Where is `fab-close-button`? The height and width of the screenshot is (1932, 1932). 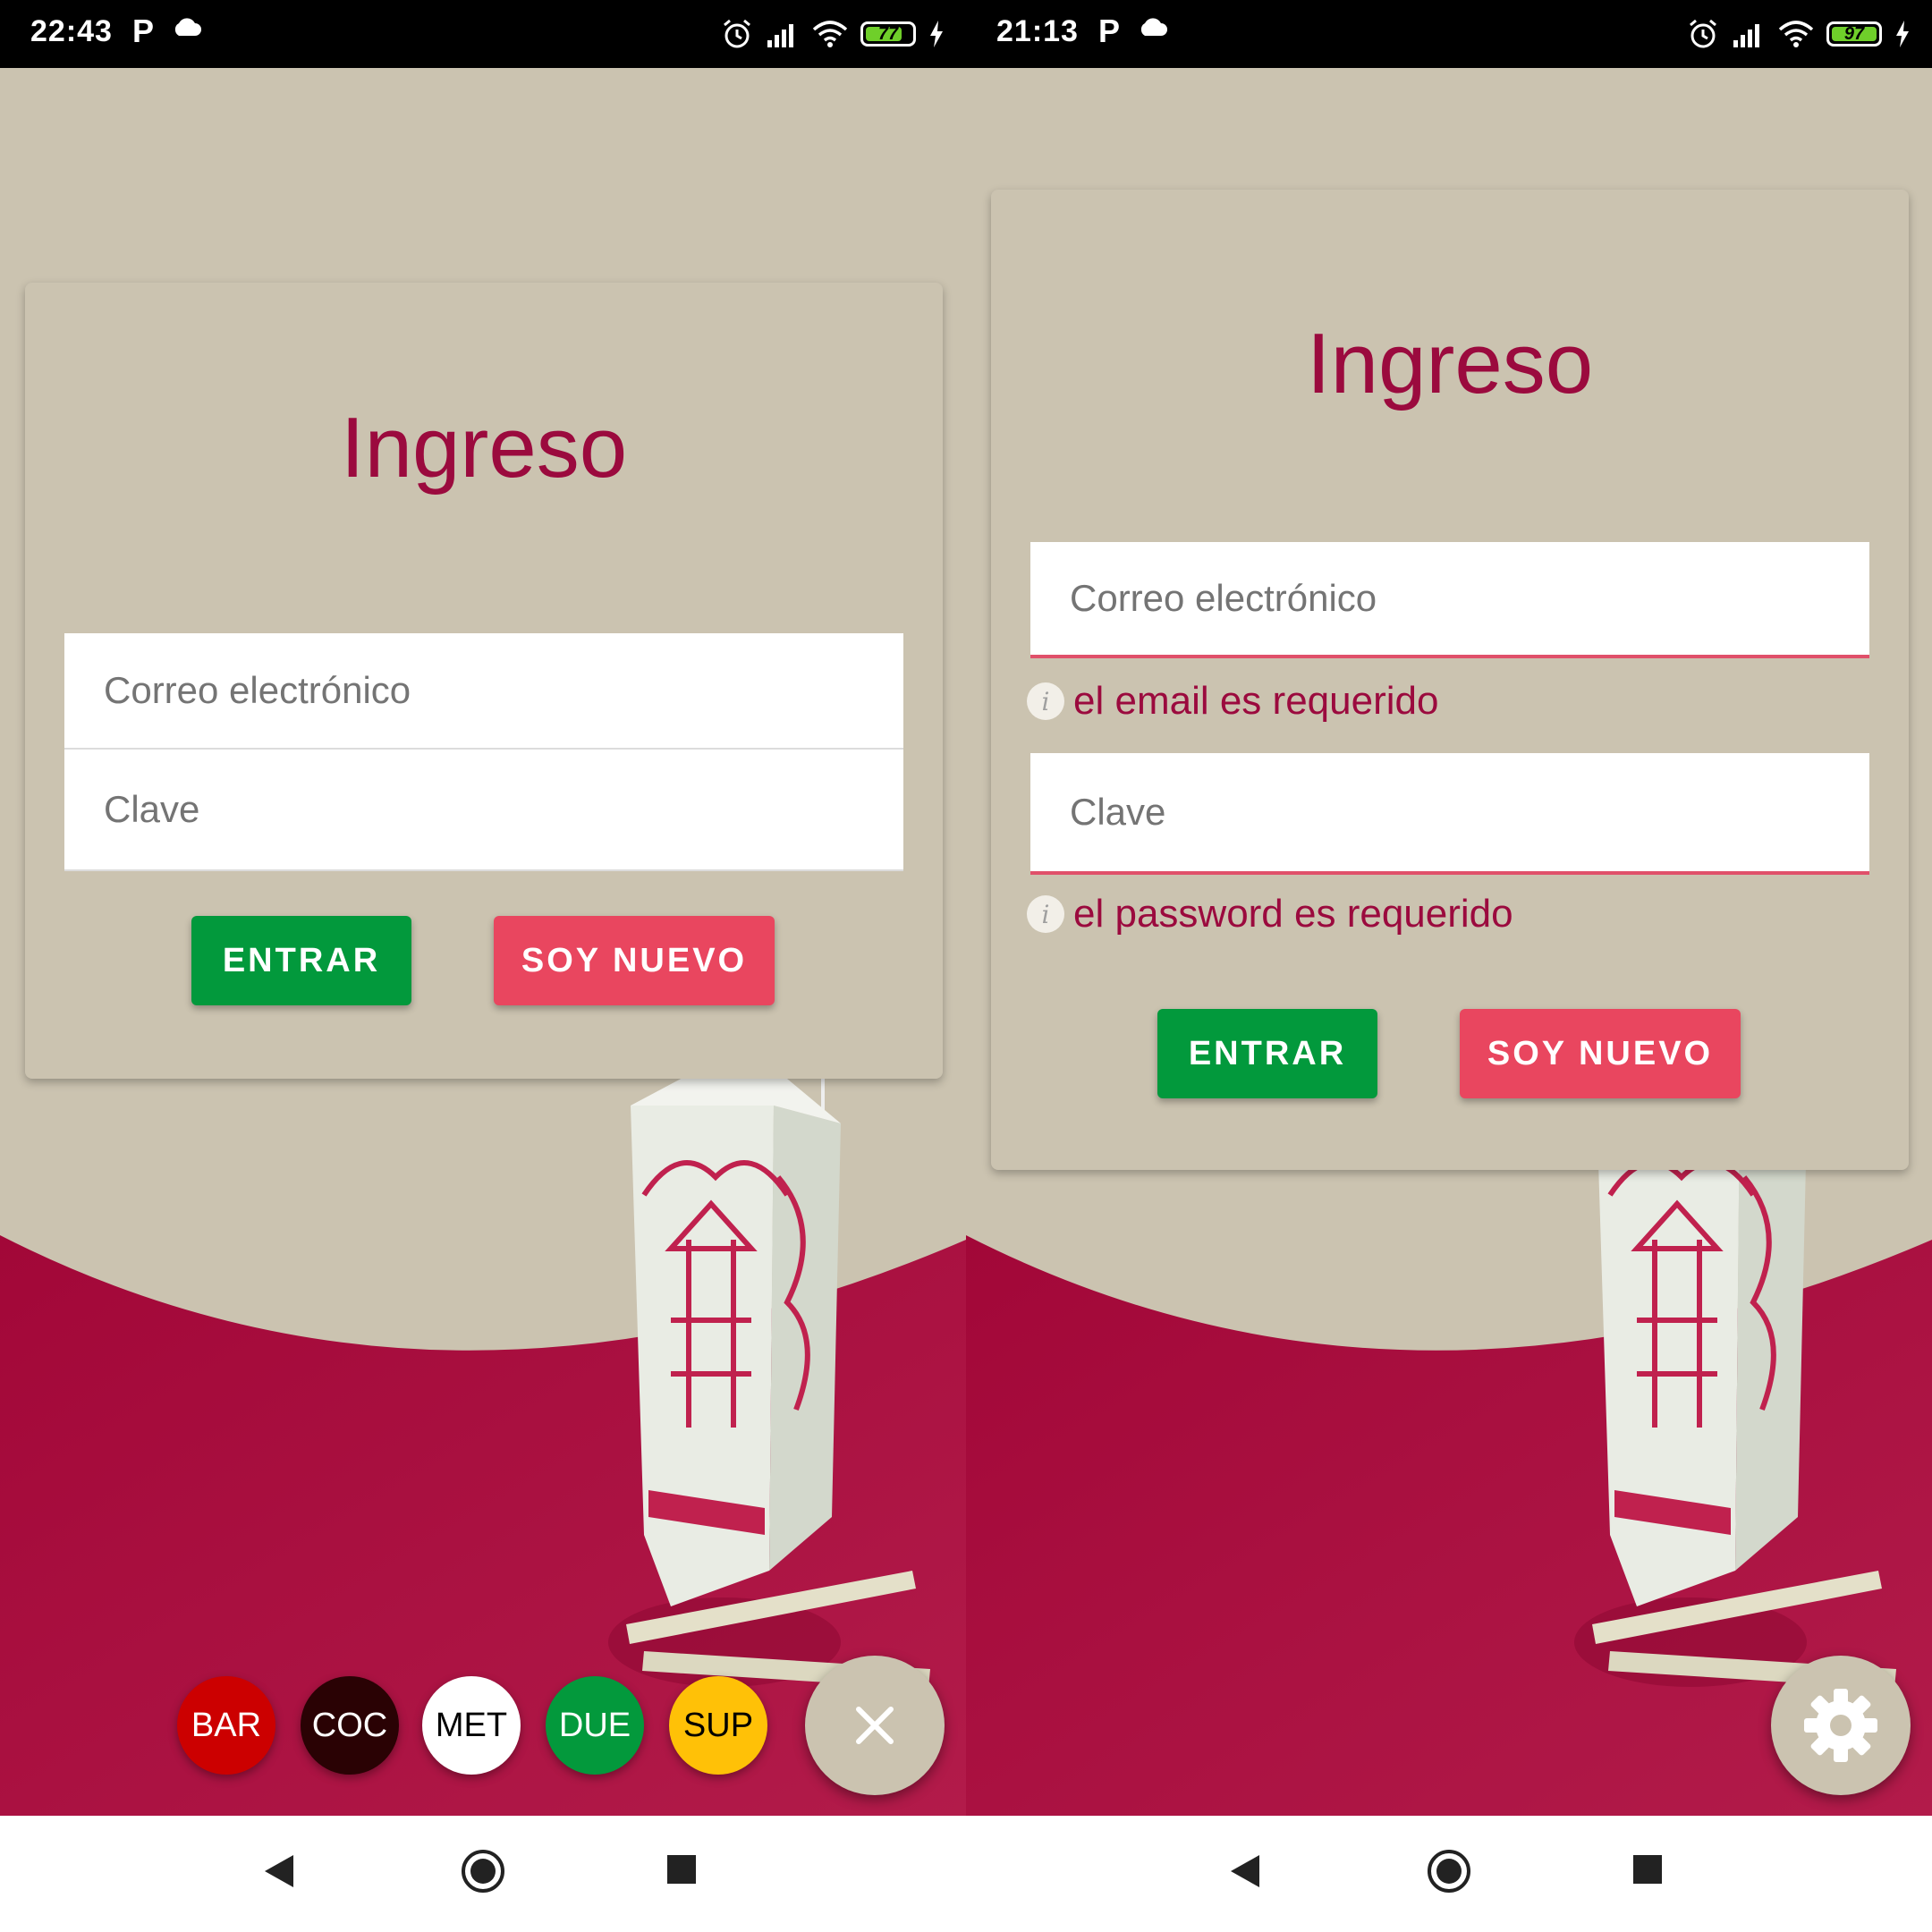
fab-close-button is located at coordinates (875, 1725).